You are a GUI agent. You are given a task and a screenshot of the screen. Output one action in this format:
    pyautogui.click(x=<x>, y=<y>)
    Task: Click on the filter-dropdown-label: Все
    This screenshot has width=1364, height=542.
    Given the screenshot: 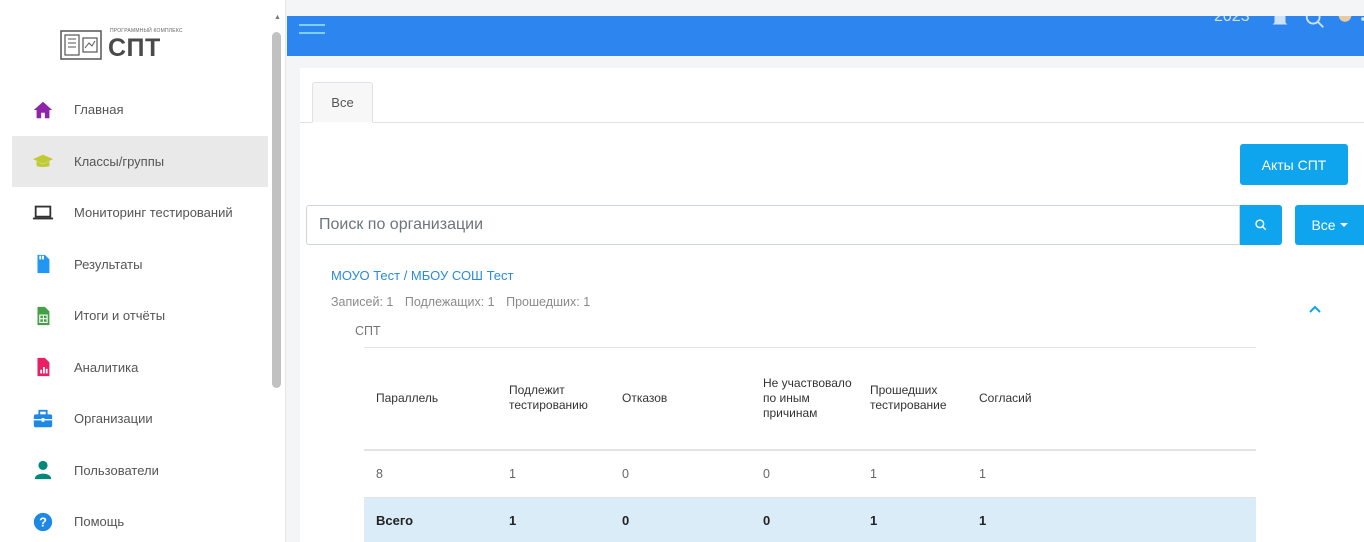 What is the action you would take?
    pyautogui.click(x=1323, y=225)
    